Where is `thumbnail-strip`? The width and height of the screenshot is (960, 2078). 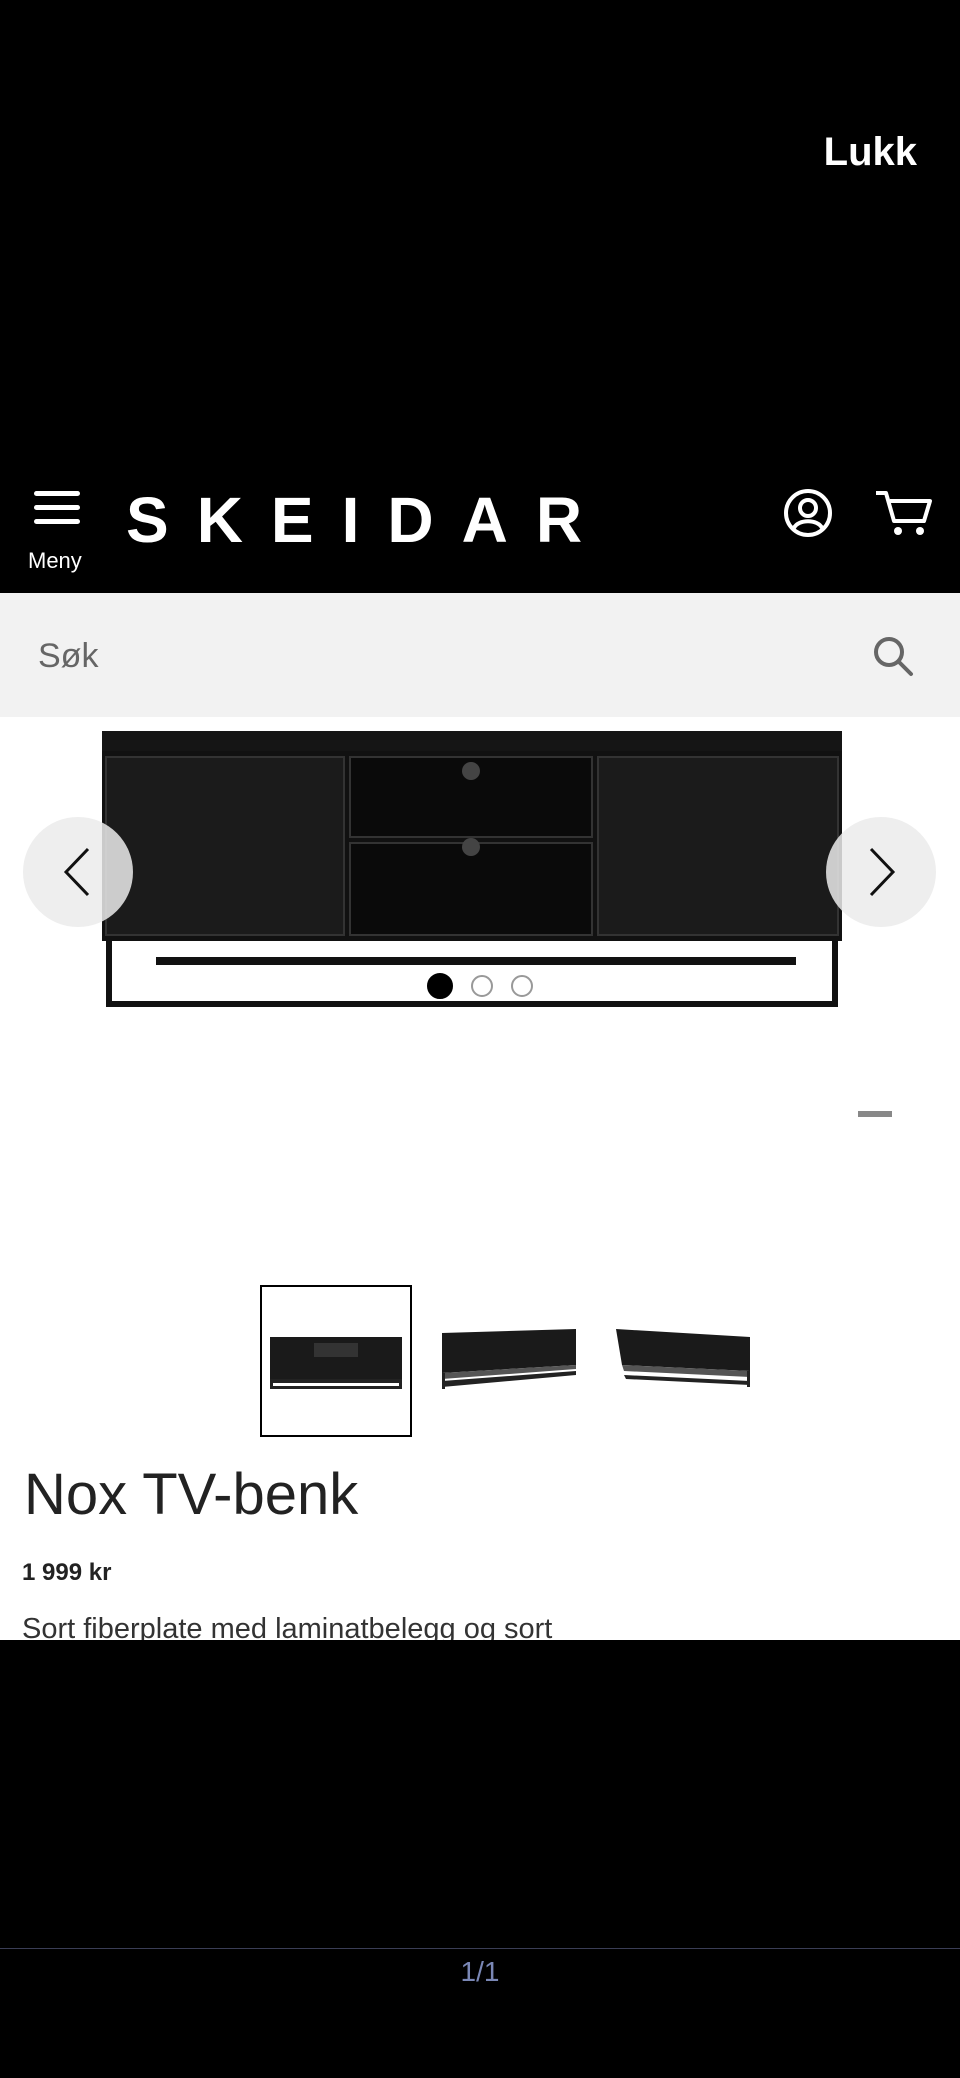
thumbnail-strip is located at coordinates (520, 1361).